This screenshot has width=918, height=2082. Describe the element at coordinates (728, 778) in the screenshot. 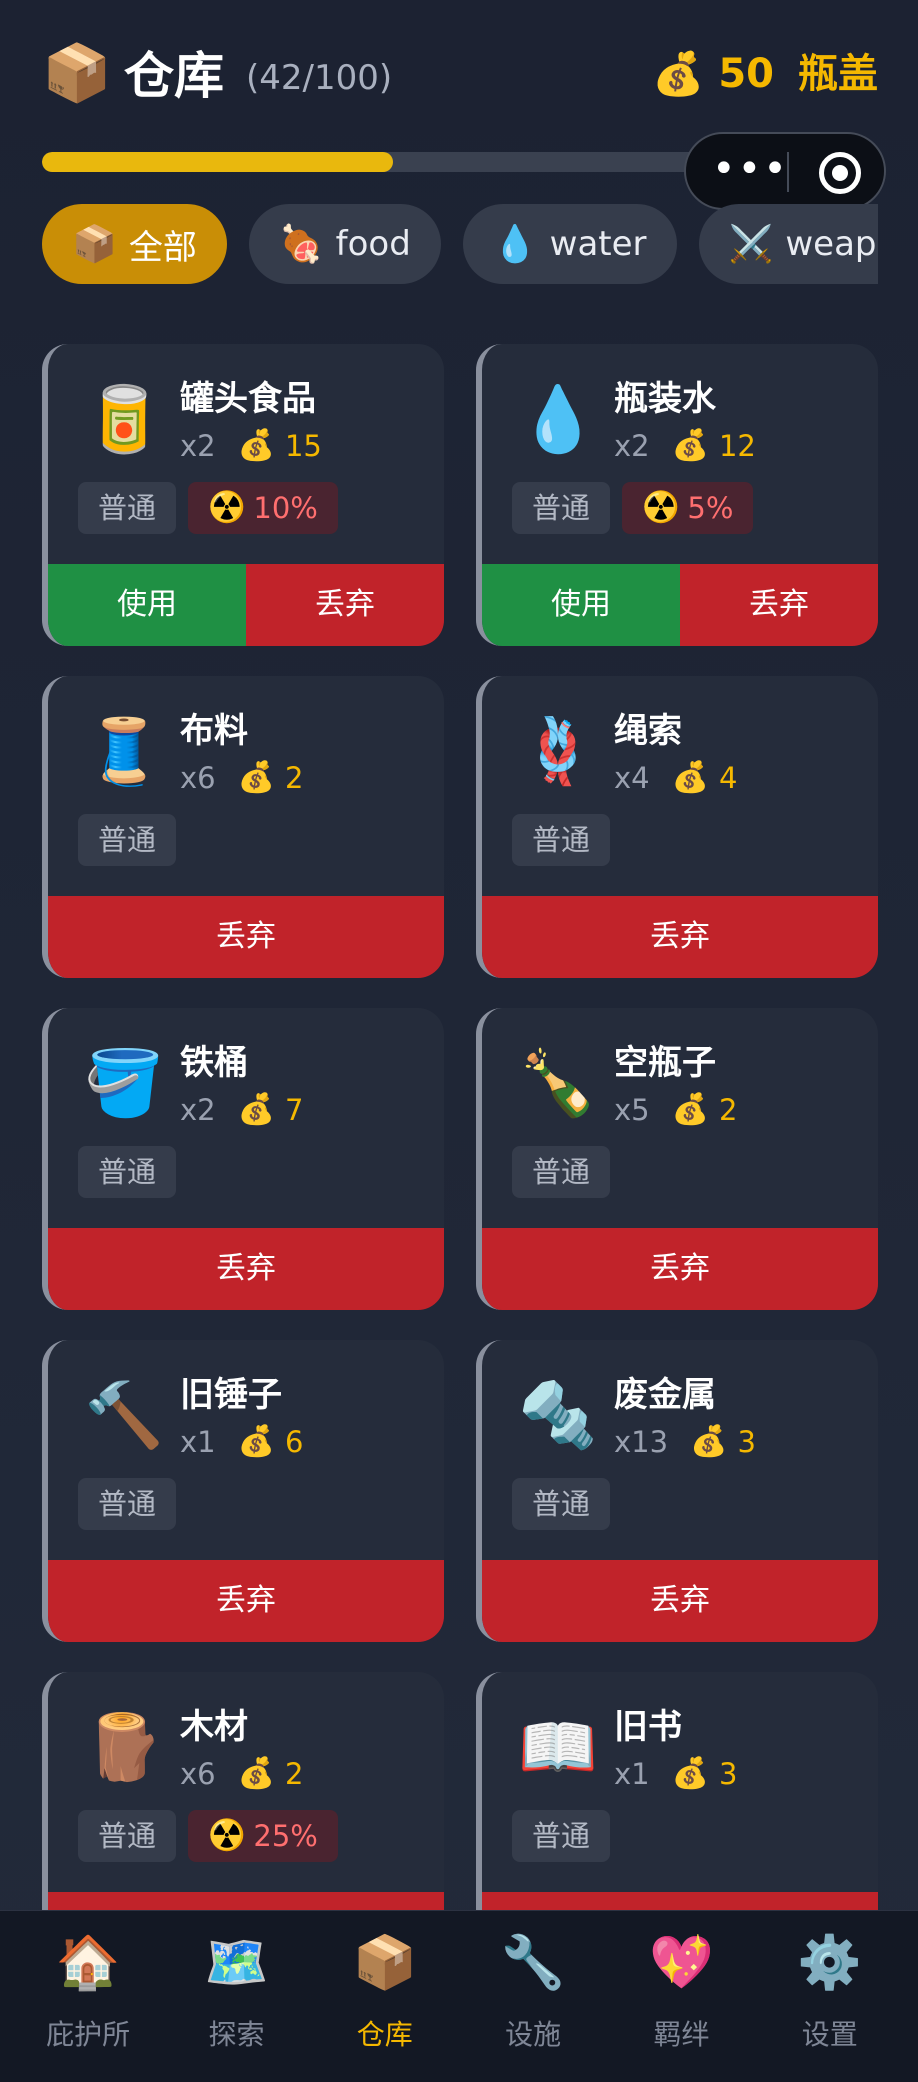

I see `item-price: 4` at that location.